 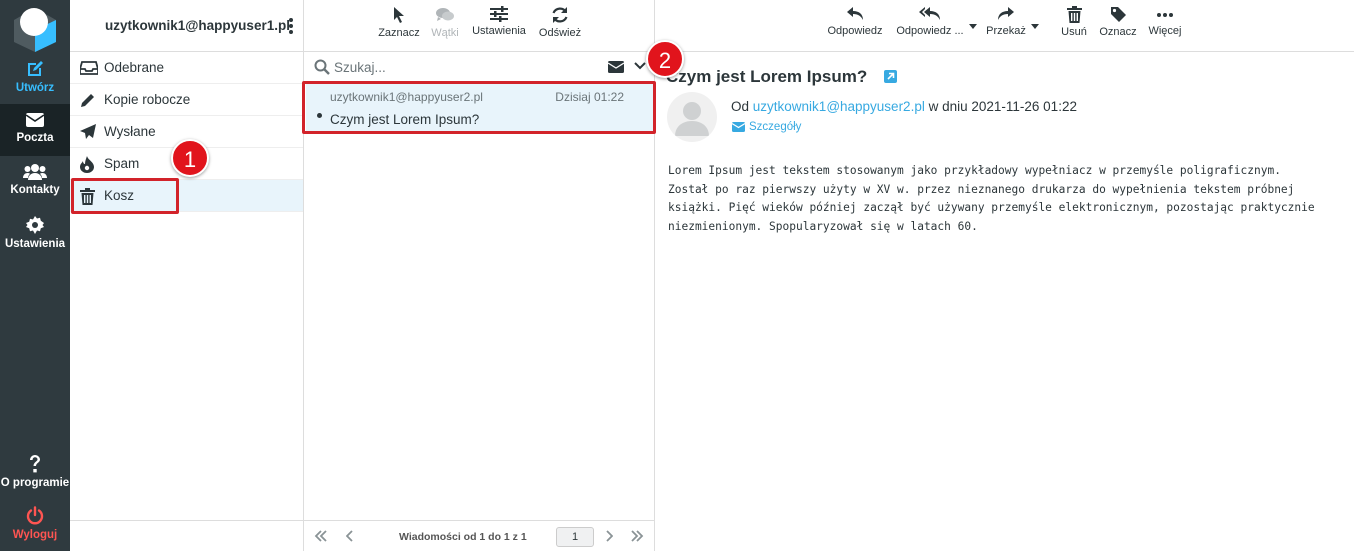 What do you see at coordinates (855, 31) in the screenshot?
I see `reply-label: Odpowiedz` at bounding box center [855, 31].